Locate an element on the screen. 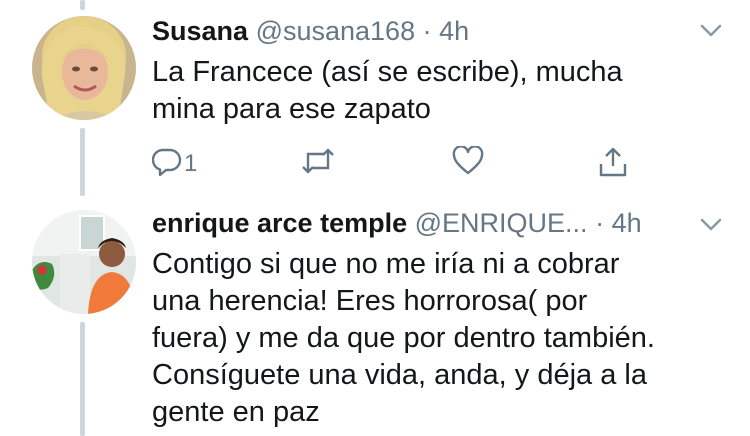 The width and height of the screenshot is (750, 436). like-button is located at coordinates (468, 163).